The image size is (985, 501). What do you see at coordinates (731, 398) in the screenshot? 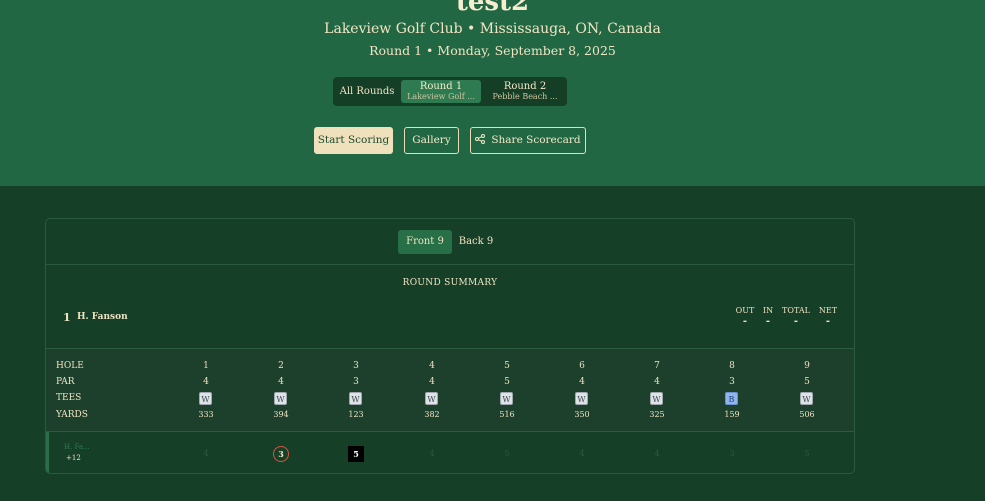
I see `tee-badge: B` at bounding box center [731, 398].